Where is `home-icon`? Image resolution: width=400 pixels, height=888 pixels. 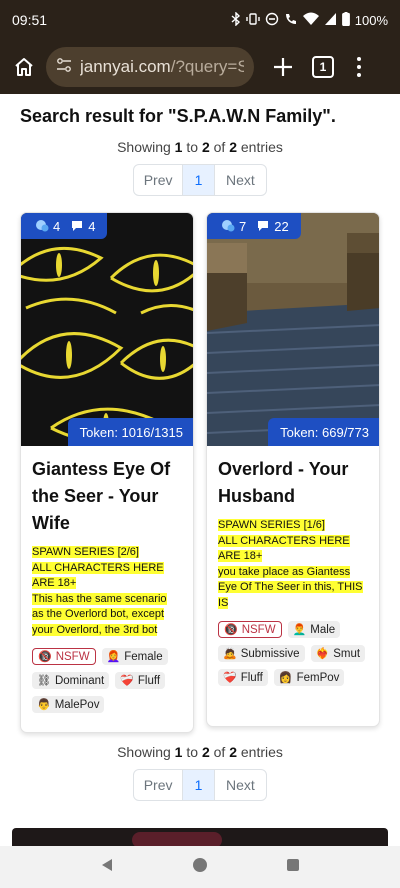 home-icon is located at coordinates (24, 67).